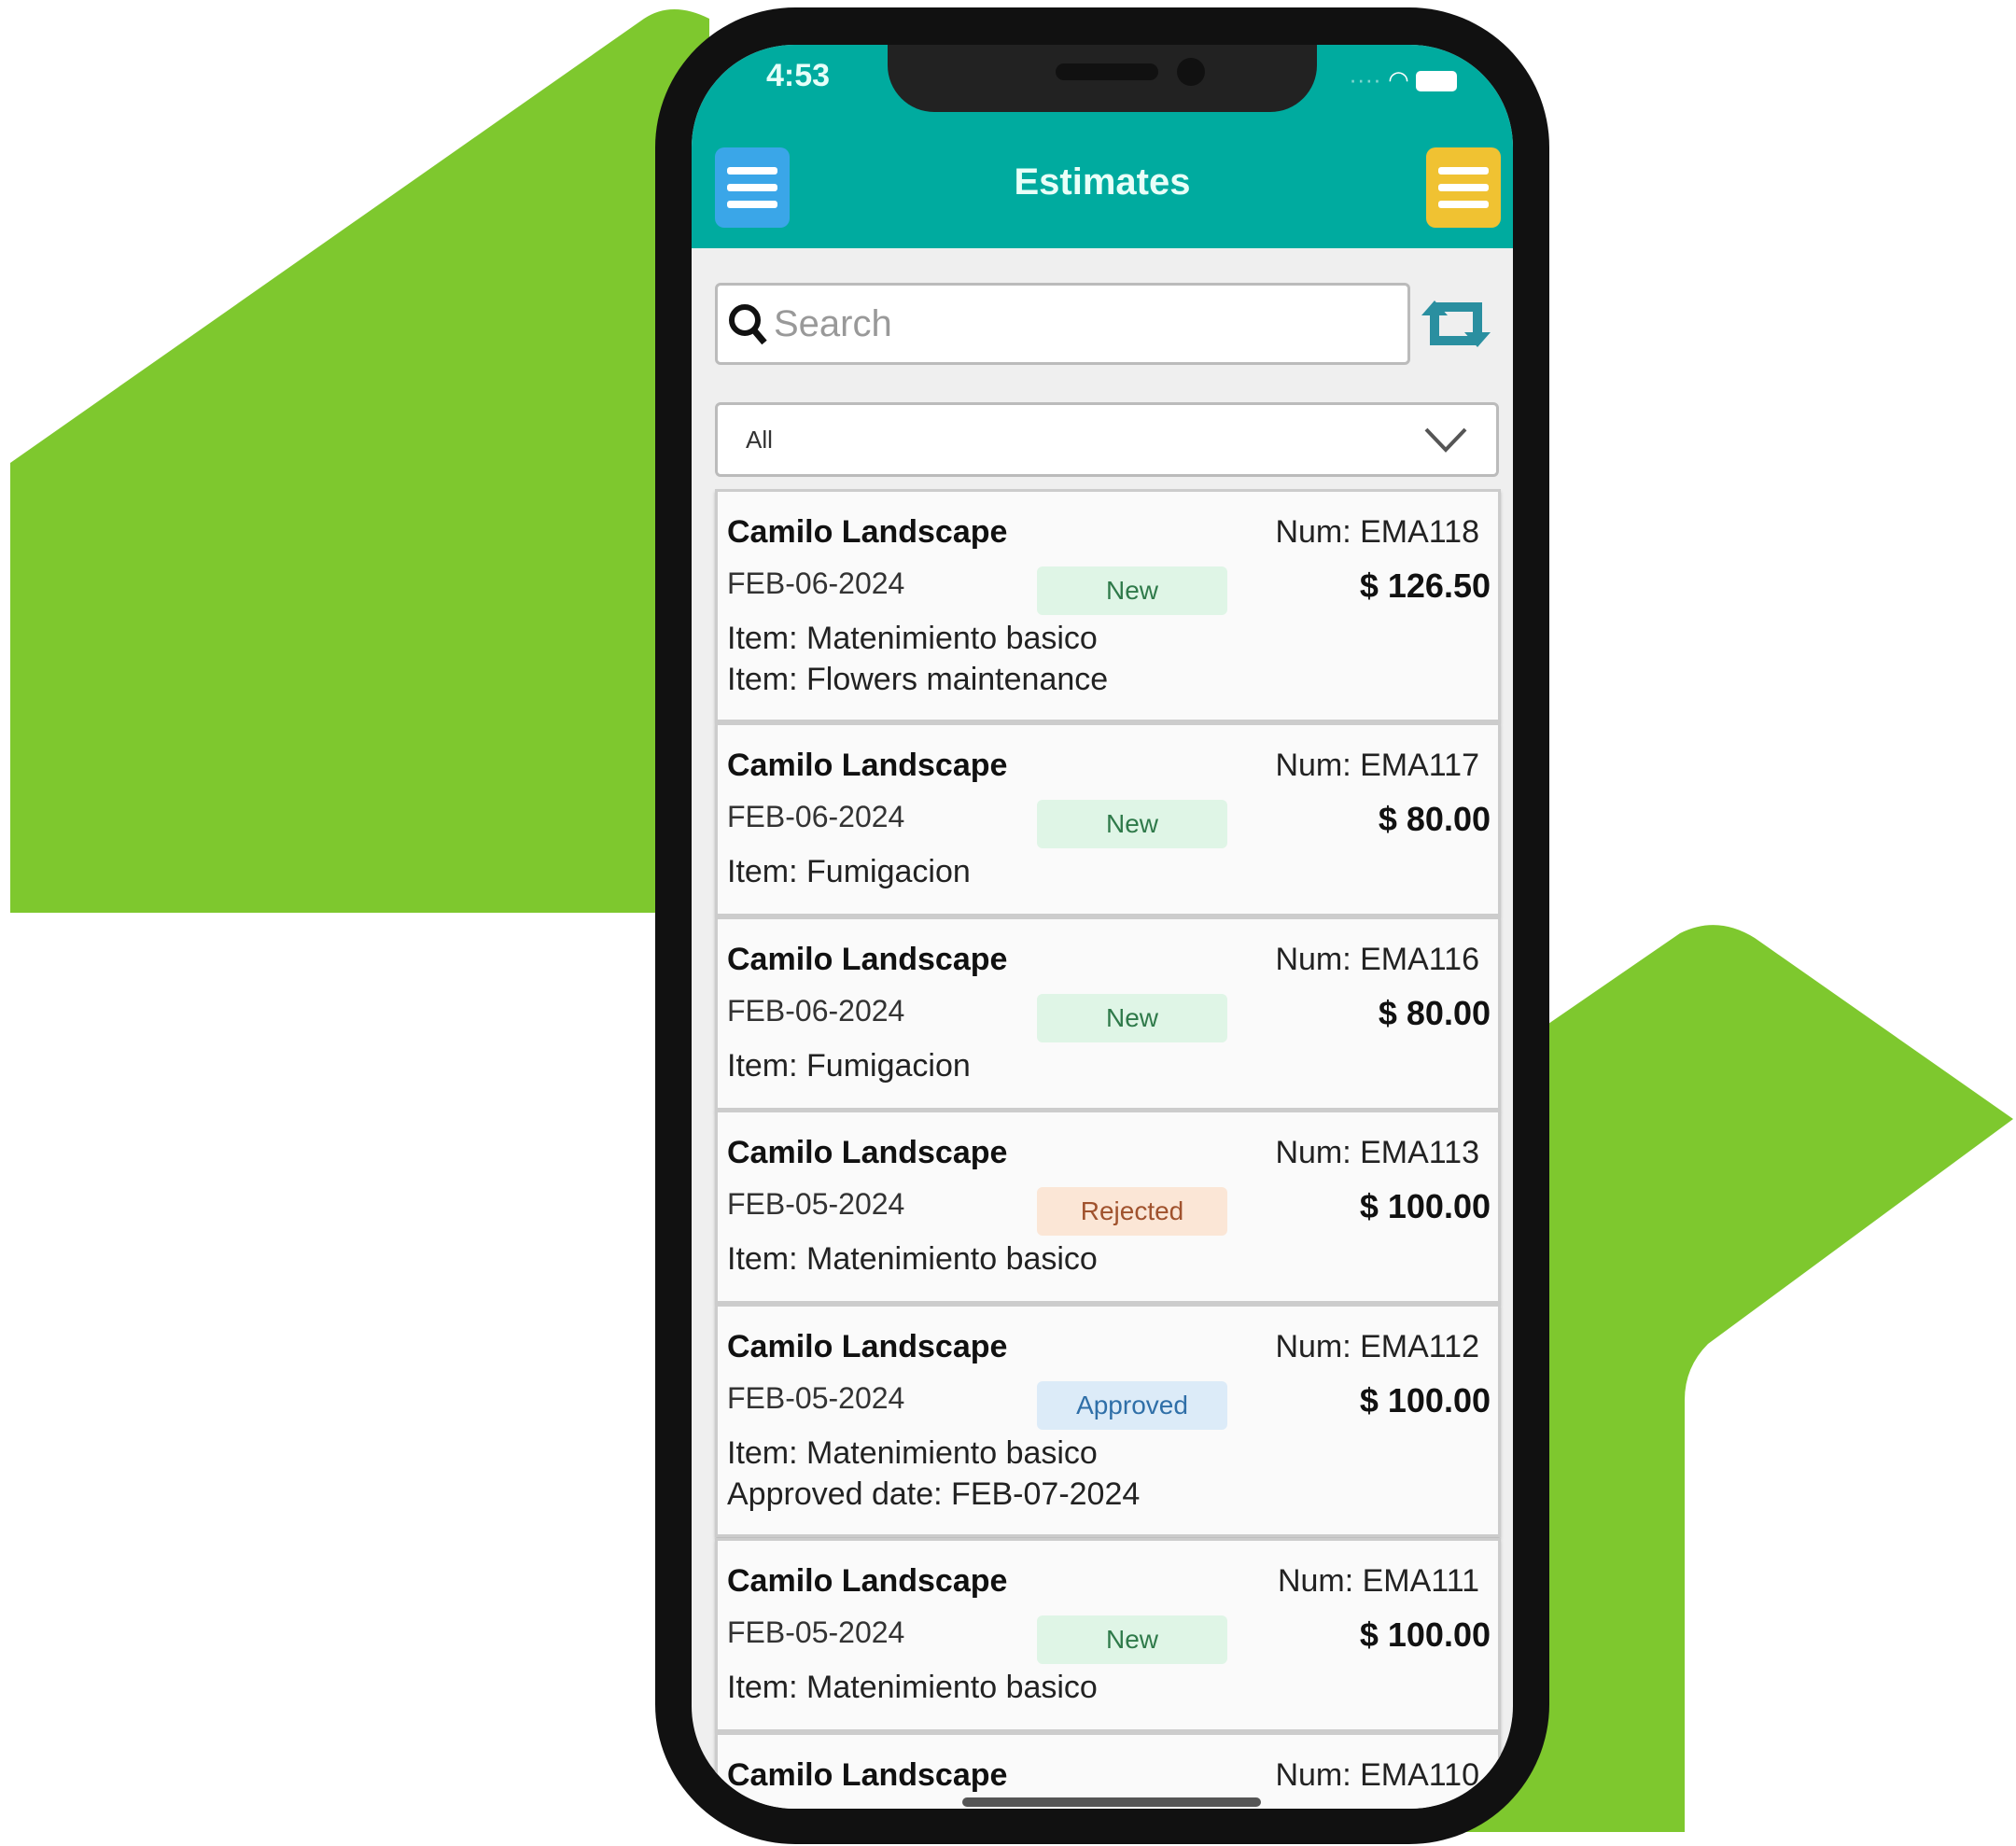  I want to click on search-placeholder: Search, so click(833, 323).